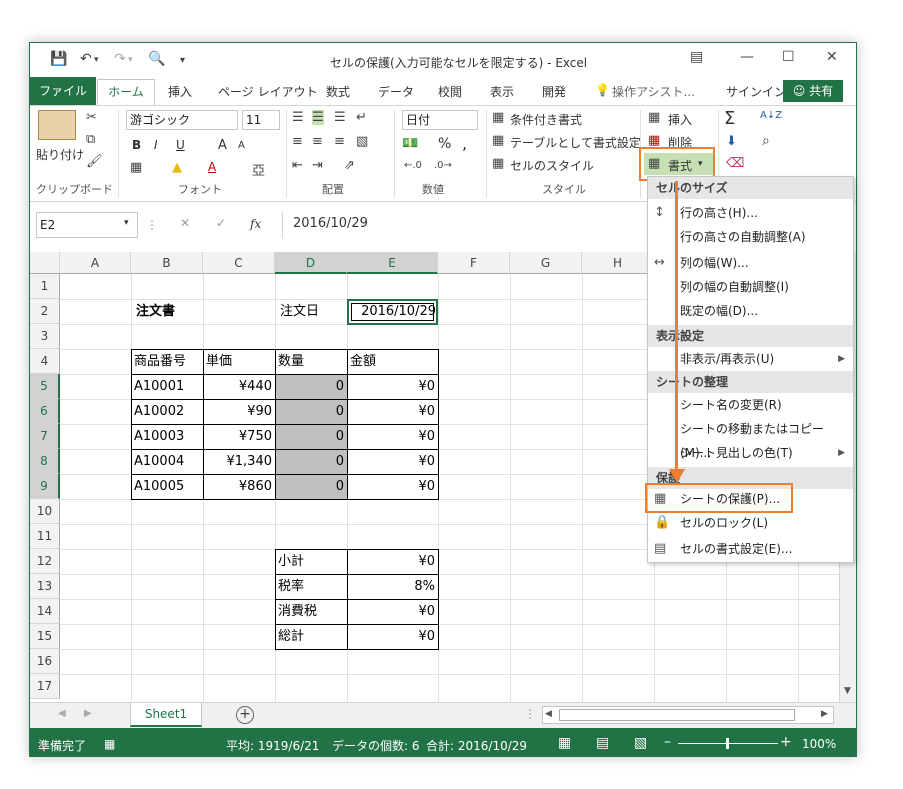 Image resolution: width=903 pixels, height=789 pixels. What do you see at coordinates (552, 165) in the screenshot?
I see `cell-styles-button: セルのスタイル` at bounding box center [552, 165].